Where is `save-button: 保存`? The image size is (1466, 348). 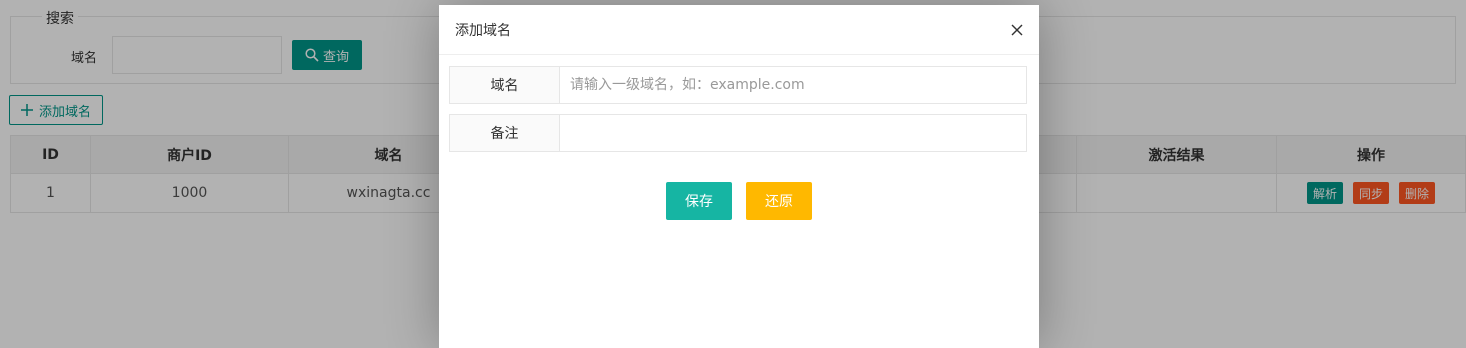 save-button: 保存 is located at coordinates (699, 201).